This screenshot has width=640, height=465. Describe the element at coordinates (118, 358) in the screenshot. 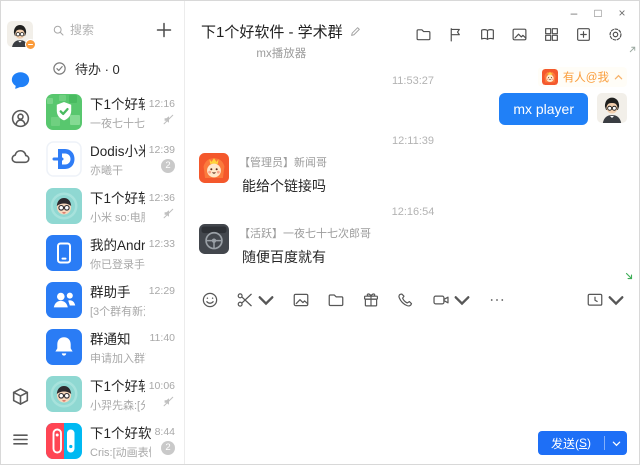

I see `chat-preview: 申请加入群下1个好` at that location.